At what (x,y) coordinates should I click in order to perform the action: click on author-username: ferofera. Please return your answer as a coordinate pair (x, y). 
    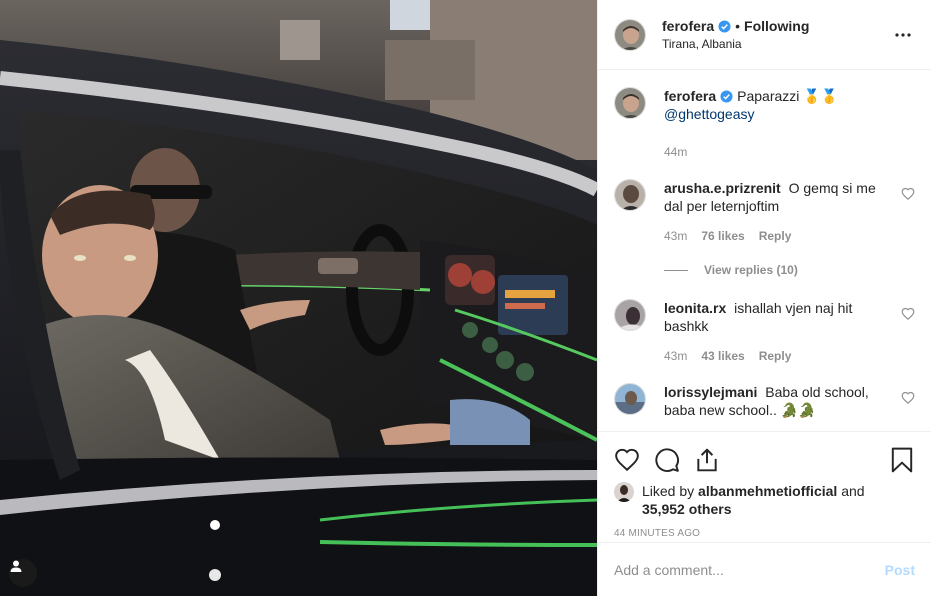
    Looking at the image, I should click on (688, 26).